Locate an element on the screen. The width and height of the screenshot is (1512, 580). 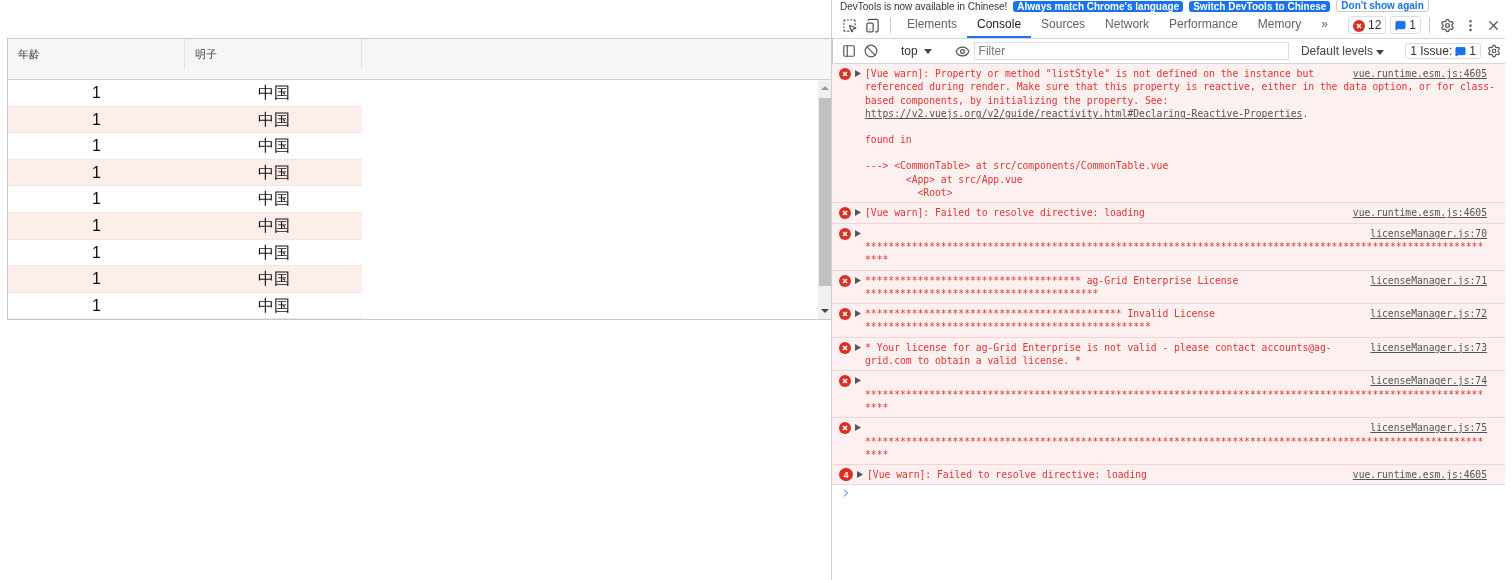
message-text: referenced during render. Make sure that this property is reactive, either in the data option, or for class- is located at coordinates (1180, 87).